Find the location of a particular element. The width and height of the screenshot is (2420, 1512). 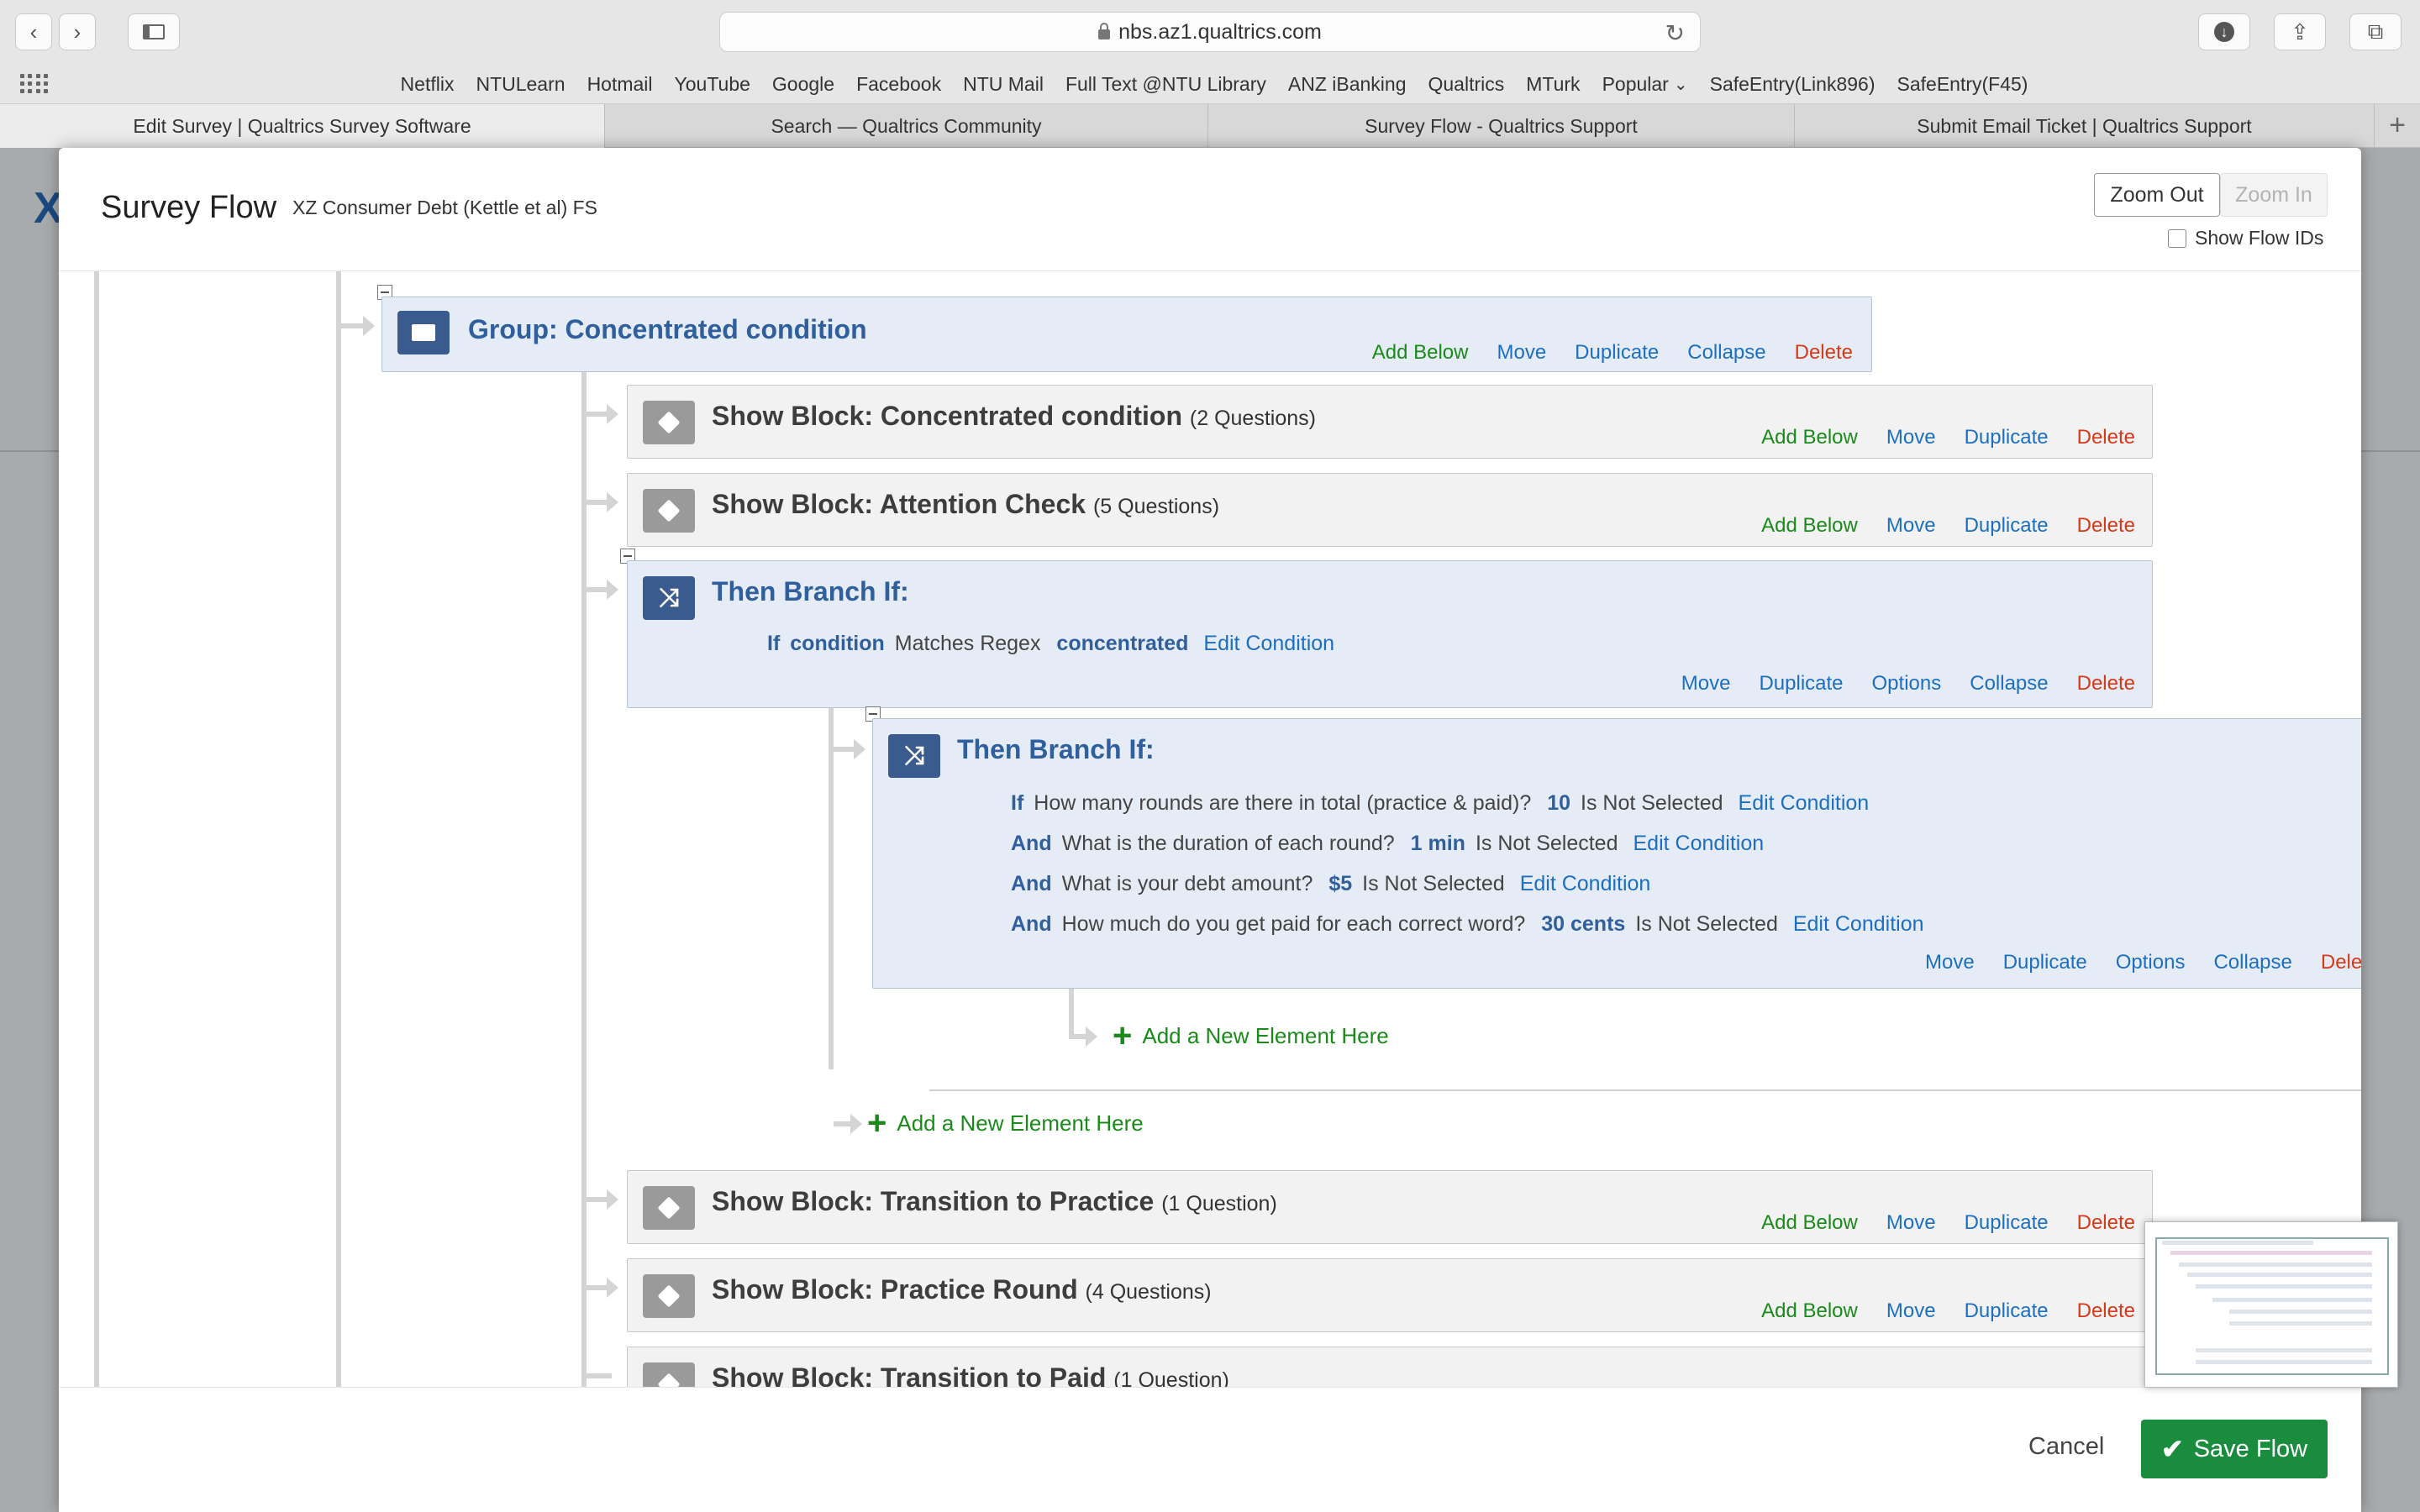

tab-email-ticket: Submit Email Ticket | Qualtrics Support is located at coordinates (2085, 126).